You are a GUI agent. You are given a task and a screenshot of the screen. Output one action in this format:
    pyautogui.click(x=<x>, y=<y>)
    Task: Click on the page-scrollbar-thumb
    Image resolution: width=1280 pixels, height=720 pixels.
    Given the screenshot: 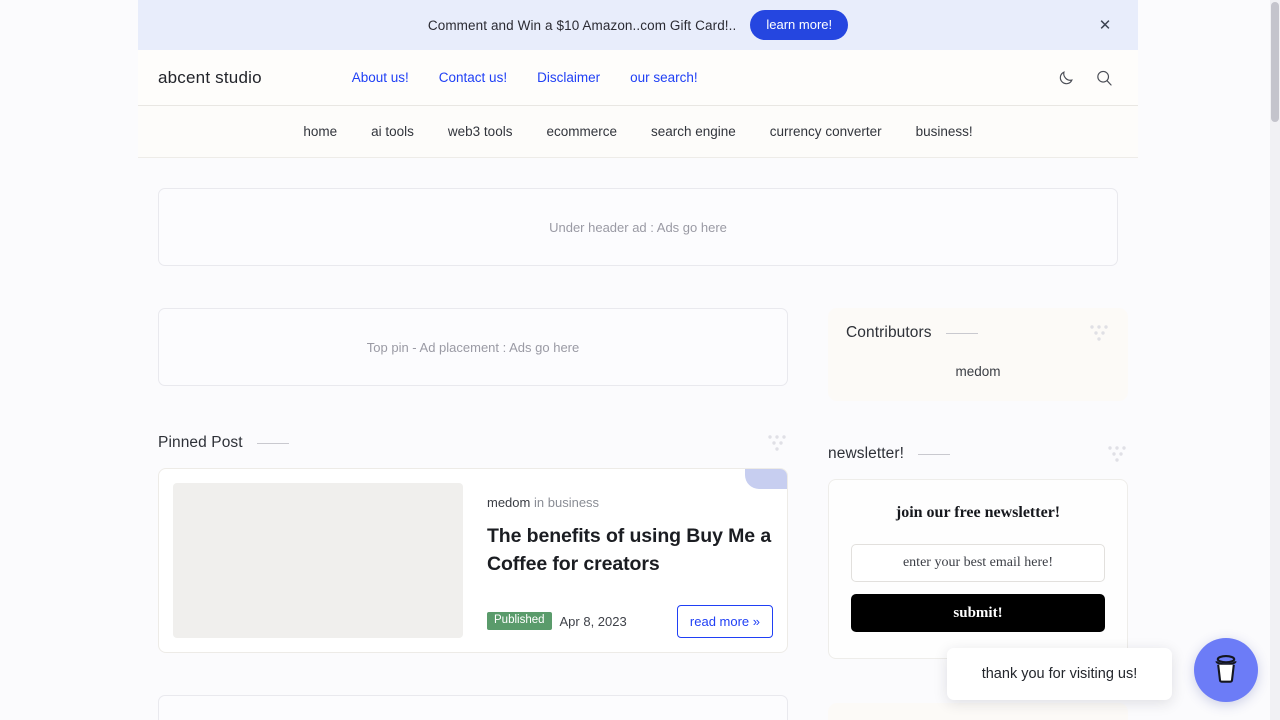 What is the action you would take?
    pyautogui.click(x=1275, y=62)
    